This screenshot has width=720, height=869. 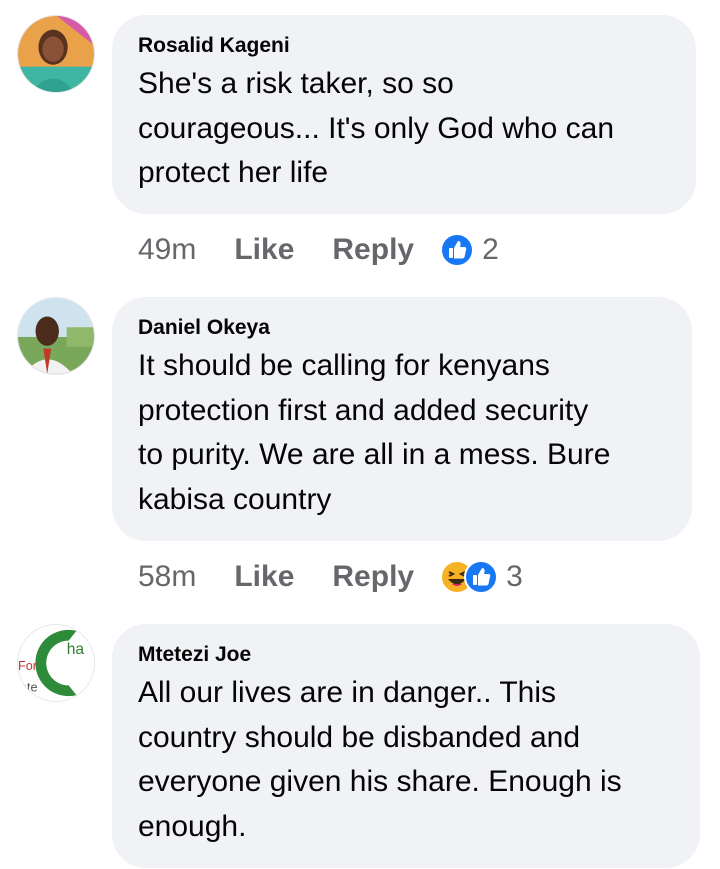 I want to click on reactions-summary: 3, so click(x=481, y=577).